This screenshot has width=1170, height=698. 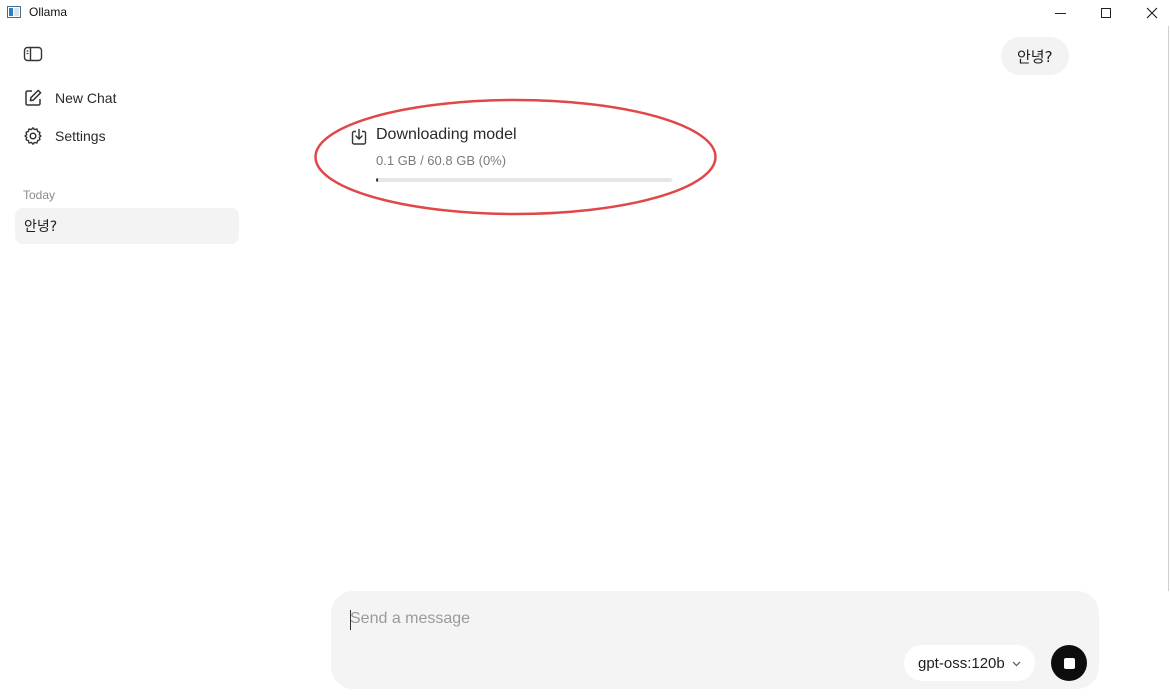 What do you see at coordinates (441, 160) in the screenshot?
I see `download-progress-text: 0.1 GB / 60.8 GB (0%)` at bounding box center [441, 160].